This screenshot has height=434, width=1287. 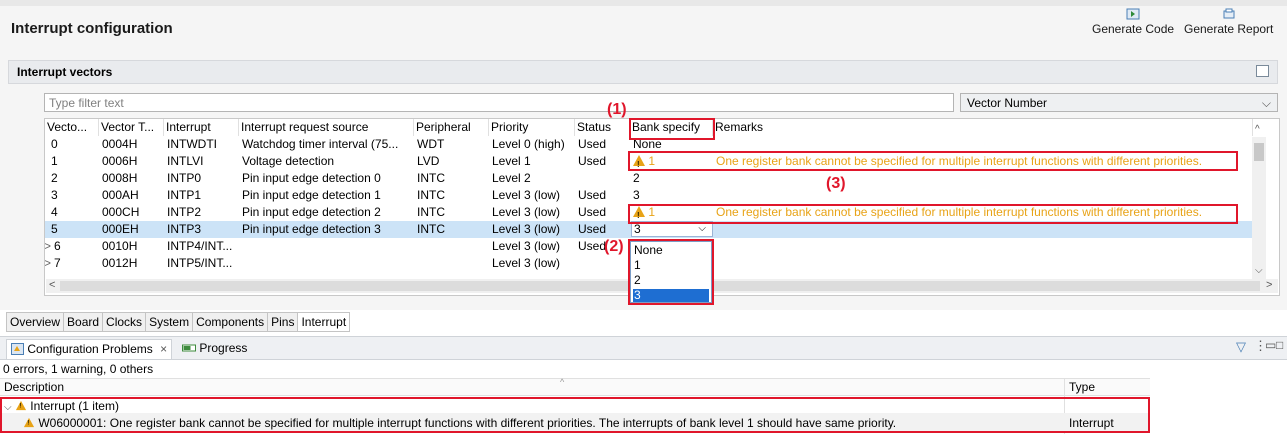 I want to click on cell-vector-table: 000EH, so click(x=120, y=229).